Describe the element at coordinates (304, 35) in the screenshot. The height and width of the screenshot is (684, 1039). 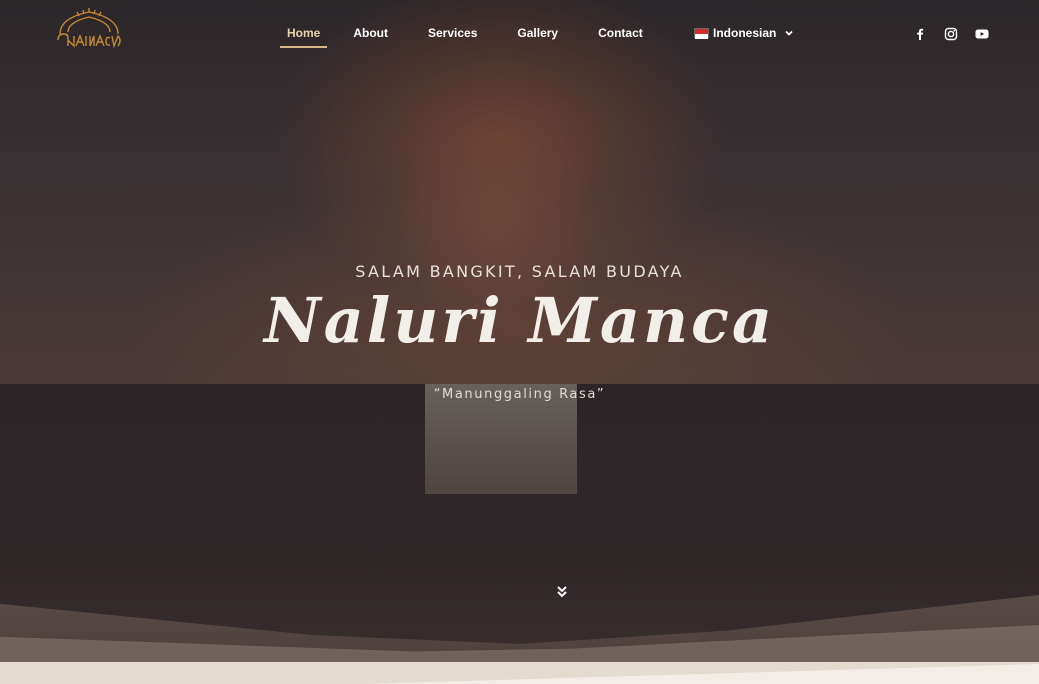
I see `nav-home: Home` at that location.